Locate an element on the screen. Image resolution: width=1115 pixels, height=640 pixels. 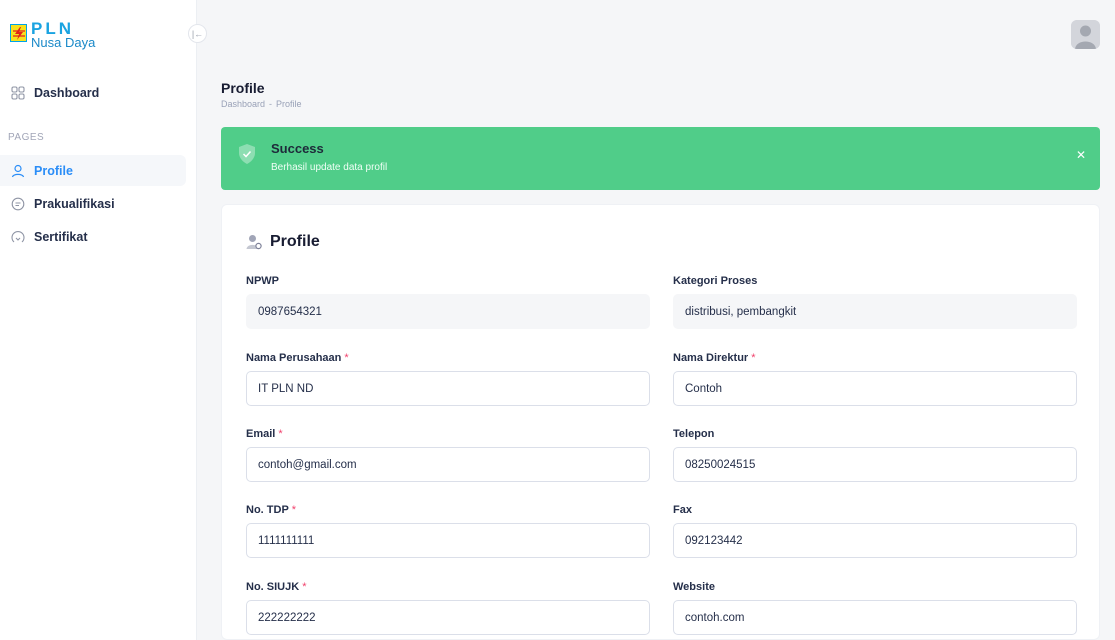
alert-title: Success is located at coordinates (297, 148).